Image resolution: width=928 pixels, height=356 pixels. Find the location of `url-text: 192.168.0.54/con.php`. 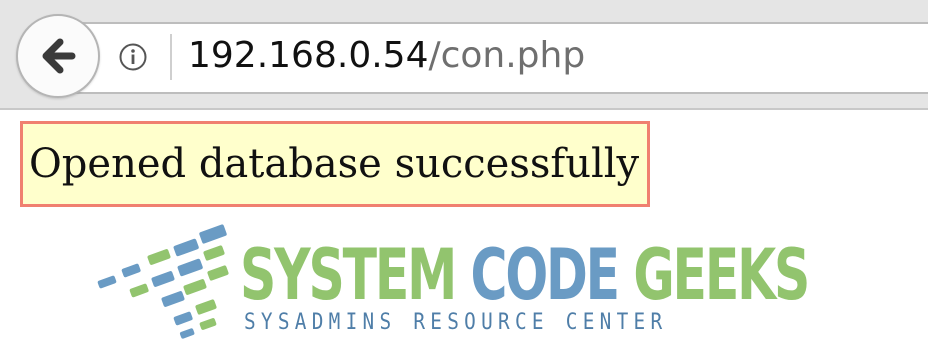

url-text: 192.168.0.54/con.php is located at coordinates (386, 56).